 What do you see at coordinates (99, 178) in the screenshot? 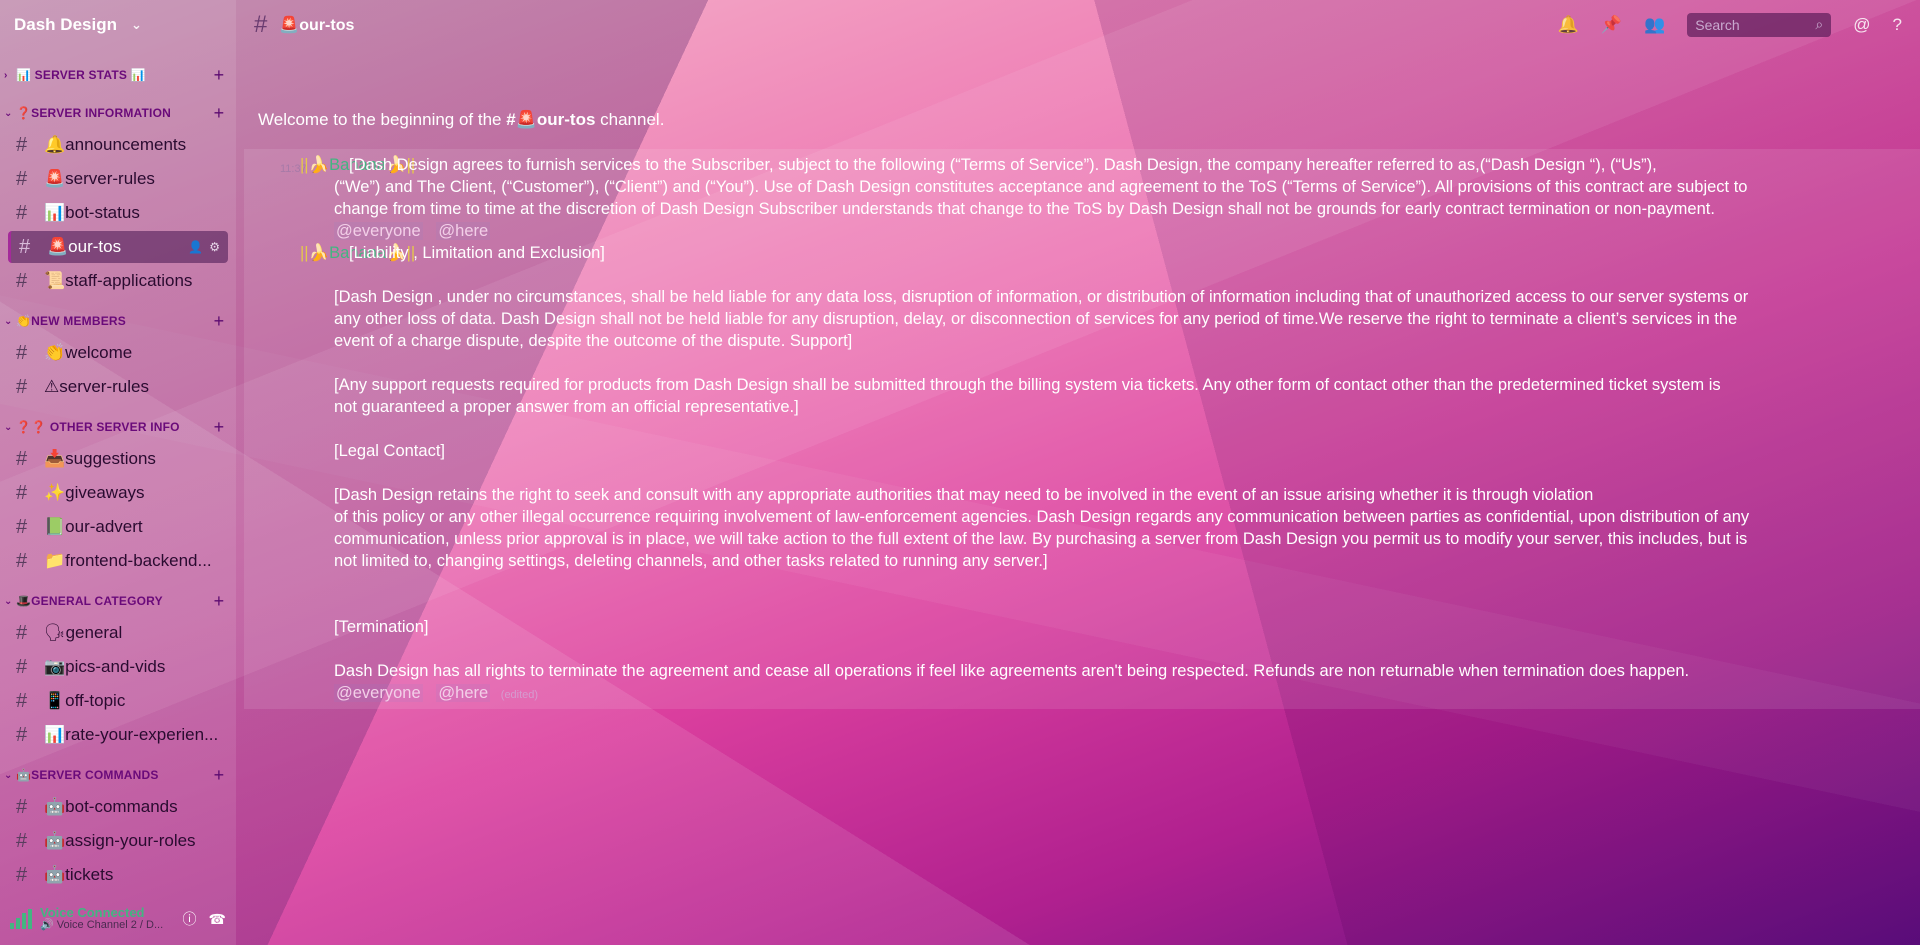
I see `channel-label: 🚨server-rules` at bounding box center [99, 178].